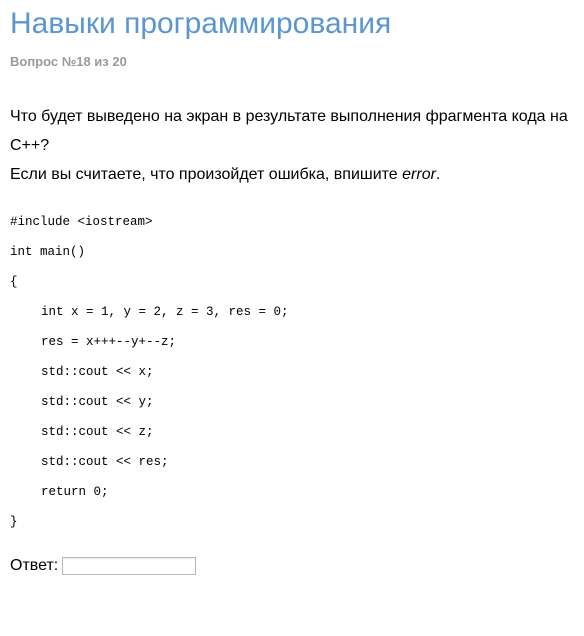  Describe the element at coordinates (201, 23) in the screenshot. I see `page-title: Навыки программирования` at that location.